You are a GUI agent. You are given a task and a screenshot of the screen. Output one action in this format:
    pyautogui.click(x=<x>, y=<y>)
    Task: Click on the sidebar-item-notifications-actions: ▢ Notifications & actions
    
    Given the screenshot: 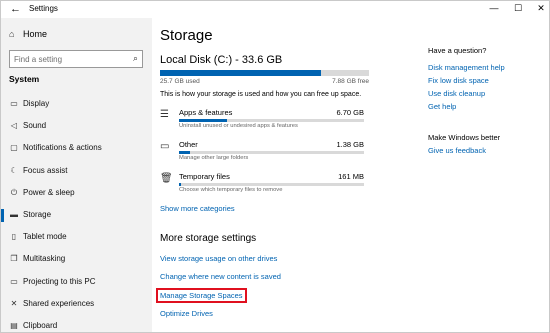 What is the action you would take?
    pyautogui.click(x=76, y=149)
    